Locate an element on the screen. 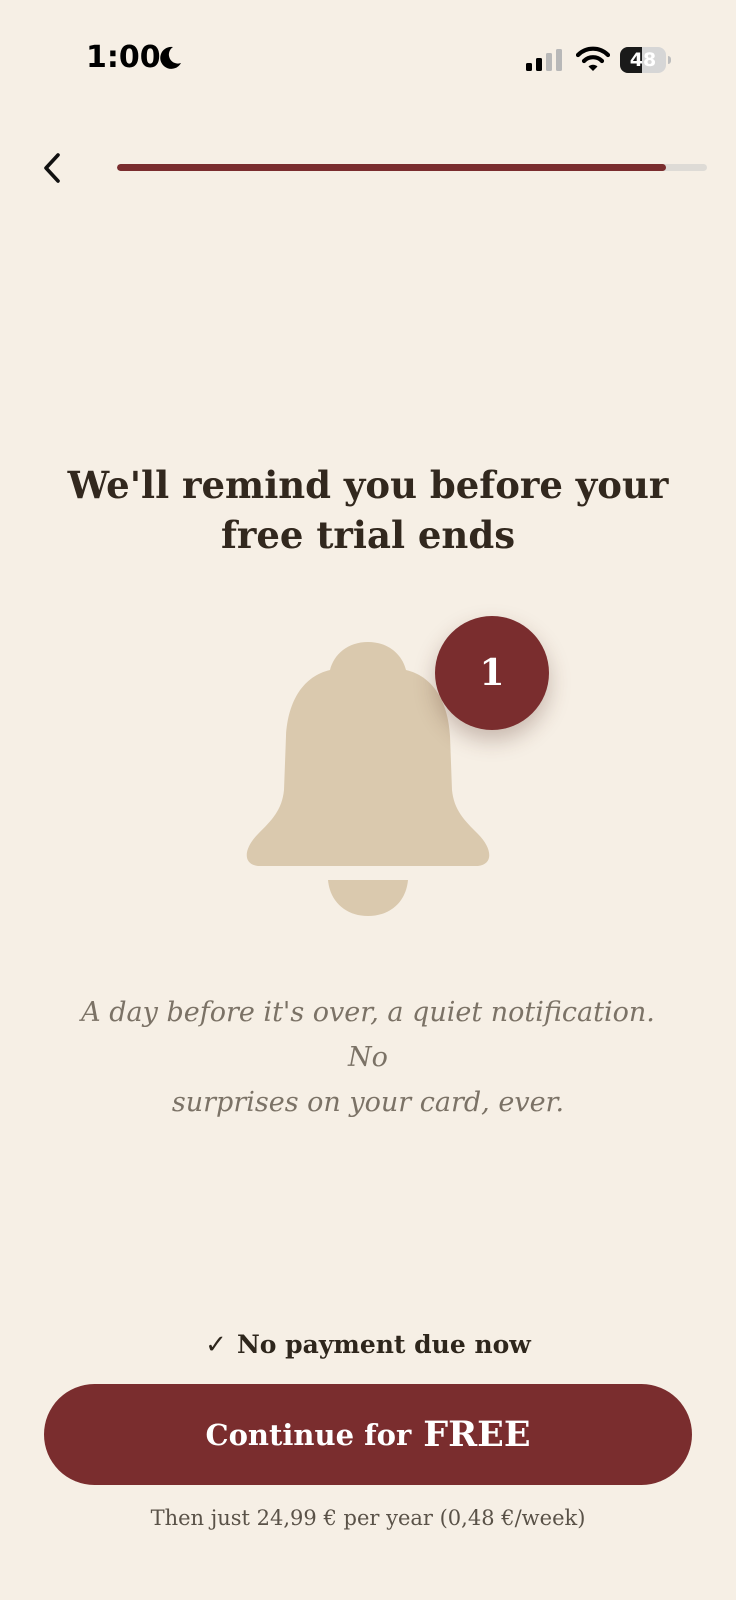  onboarding-progress-fill is located at coordinates (391, 167).